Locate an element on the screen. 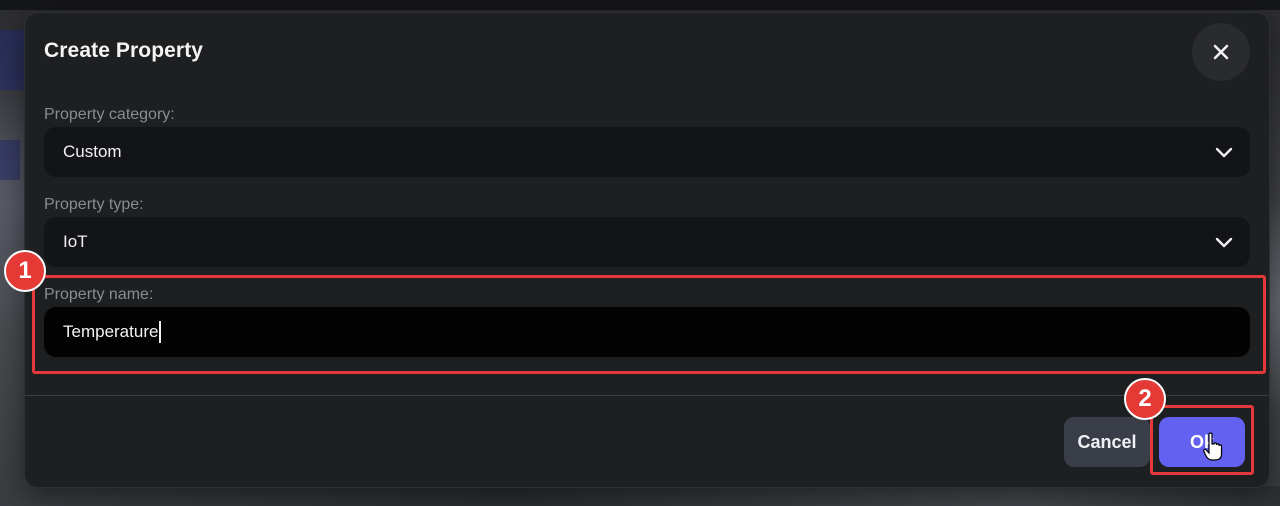 The height and width of the screenshot is (506, 1280). close-button is located at coordinates (1221, 52).